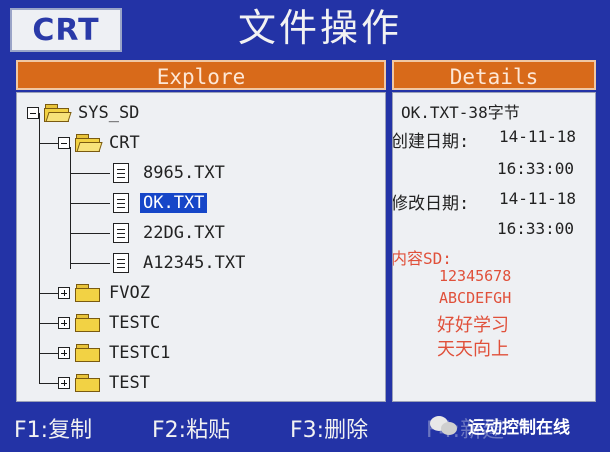  Describe the element at coordinates (184, 173) in the screenshot. I see `file-label: 8965.TXT` at that location.